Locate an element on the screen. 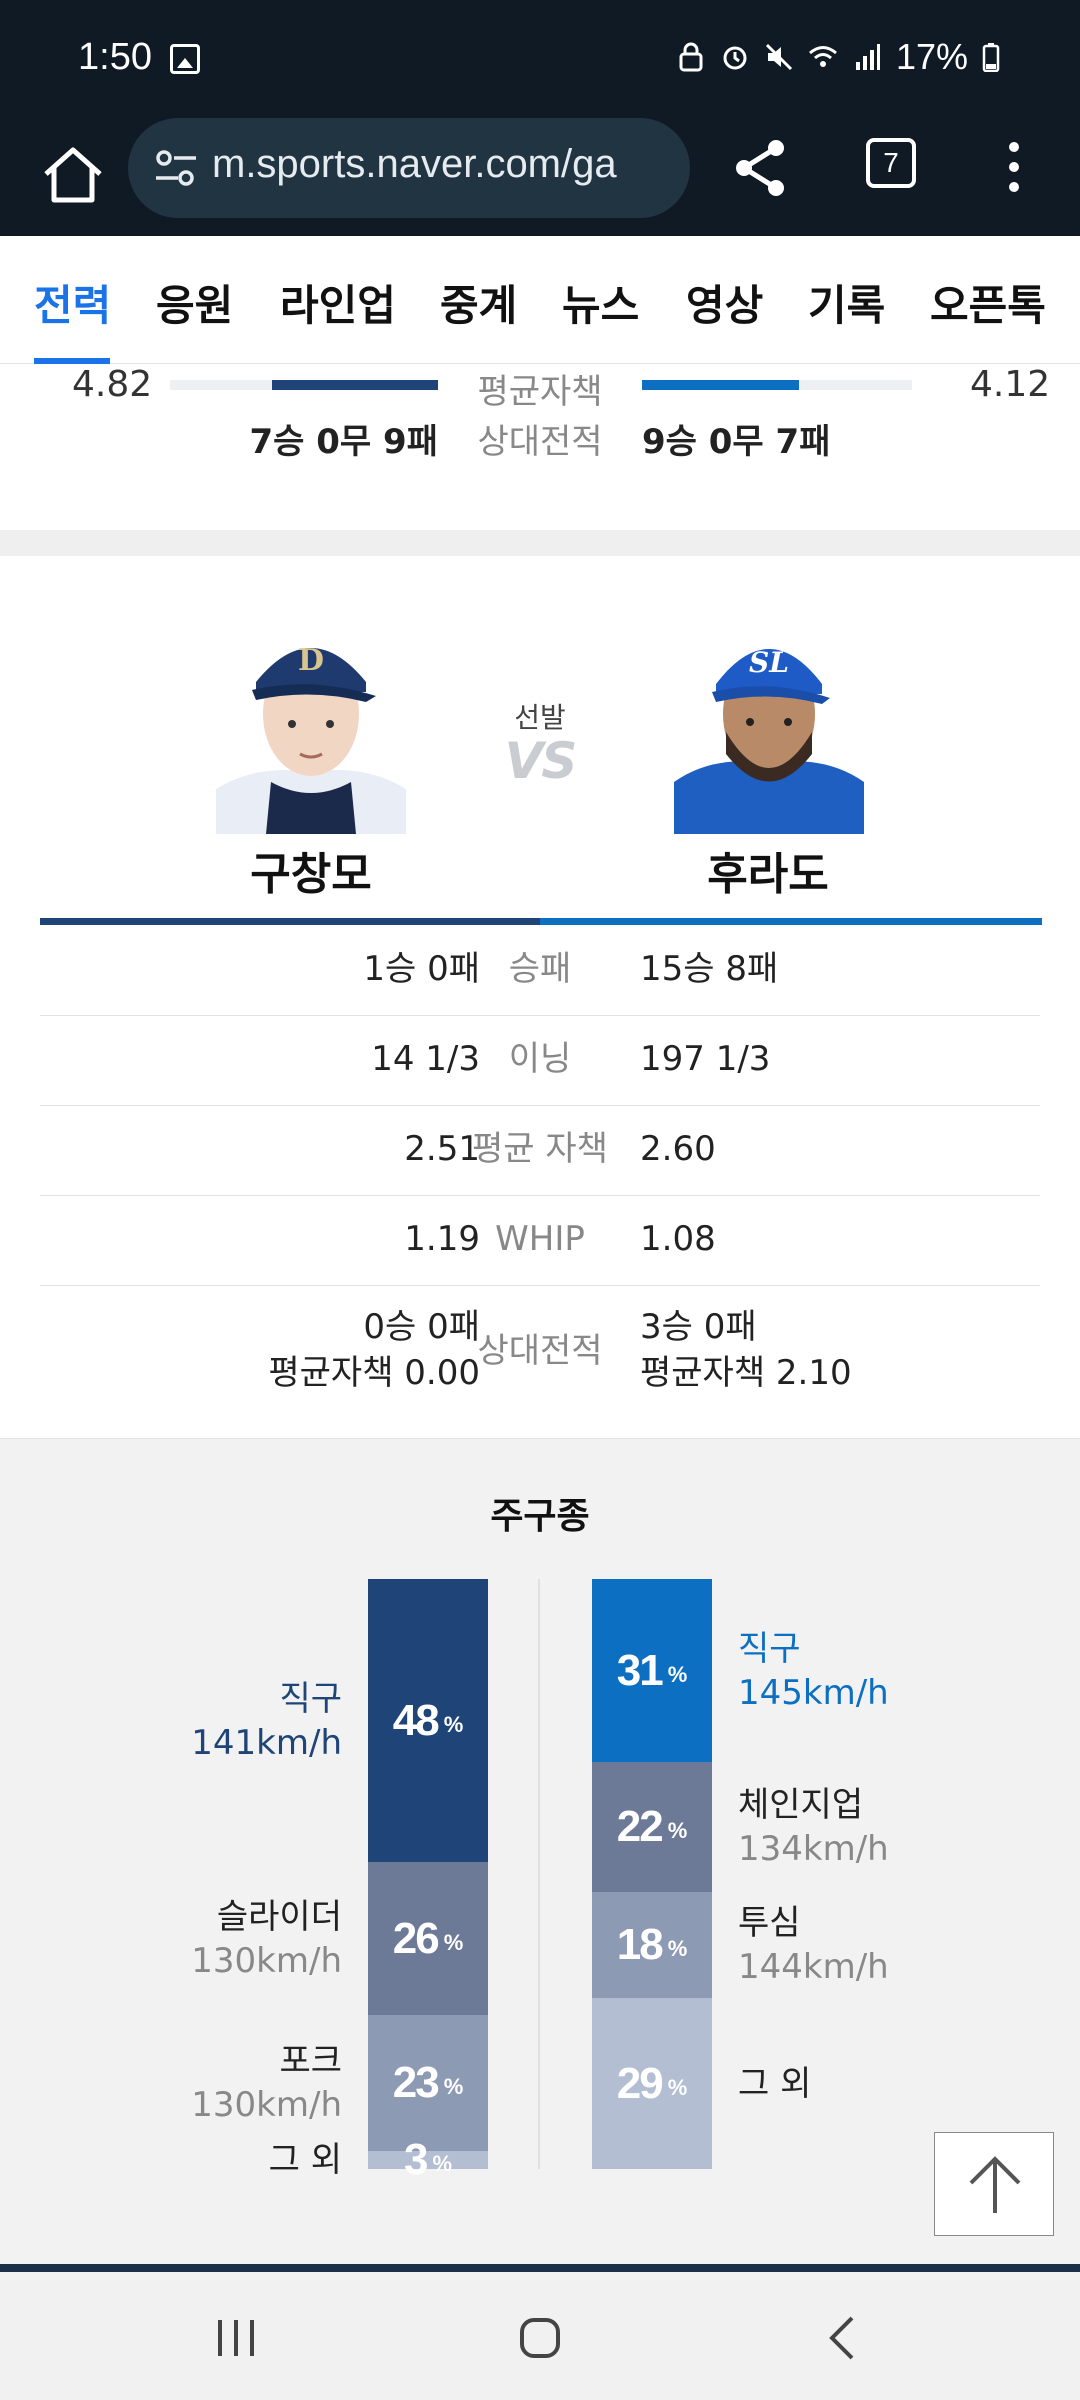 This screenshot has width=1080, height=2400. right-pitch-bar-3: 29% is located at coordinates (652, 2083).